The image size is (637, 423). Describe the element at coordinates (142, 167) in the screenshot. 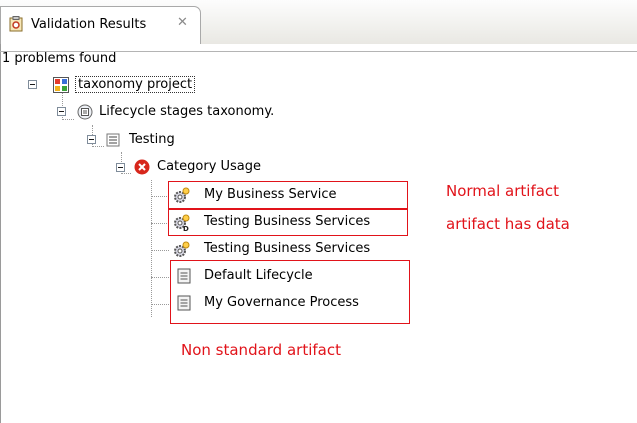

I see `error-icon` at that location.